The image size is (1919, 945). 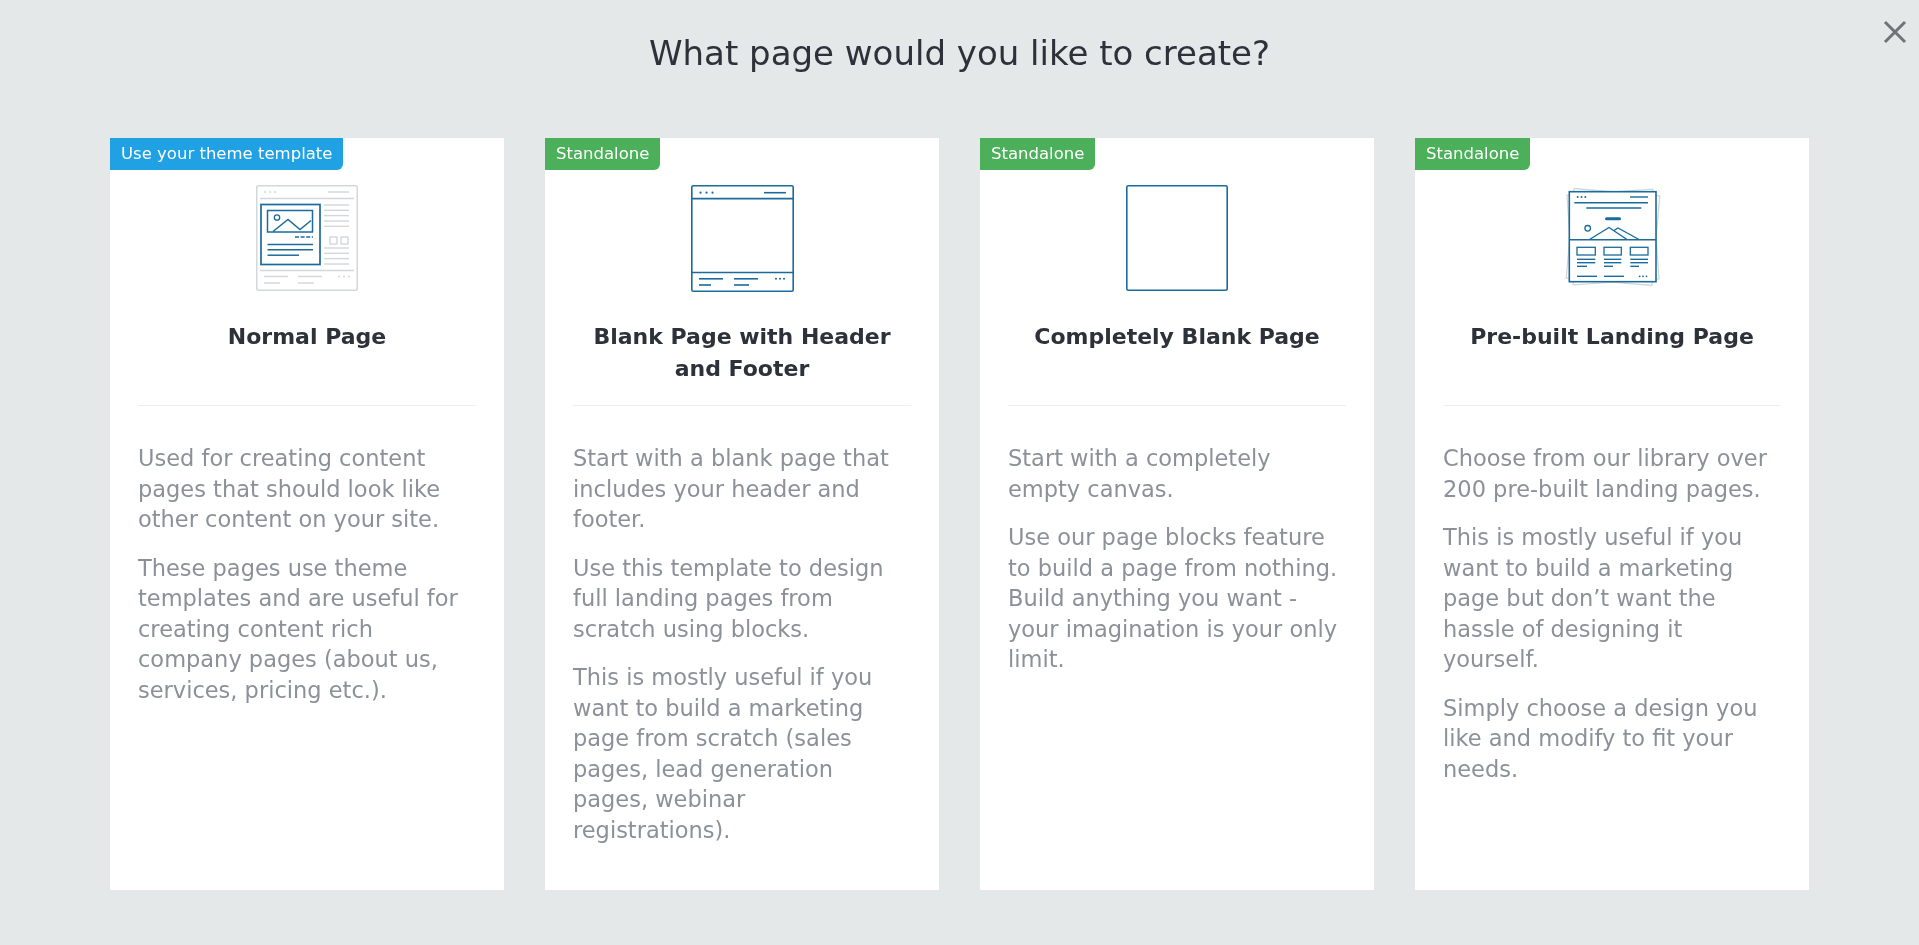 I want to click on card-title: Pre-built Landing Page, so click(x=1612, y=337).